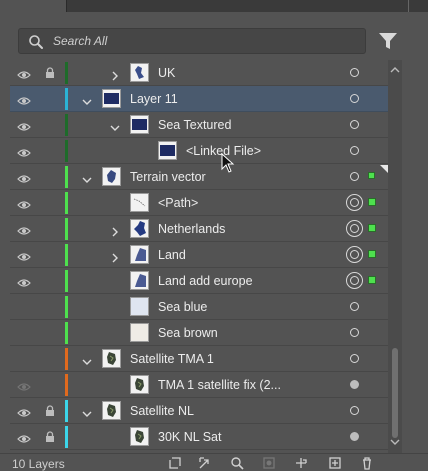 Image resolution: width=428 pixels, height=471 pixels. I want to click on layer-name: Satellite TMA 1, so click(172, 359).